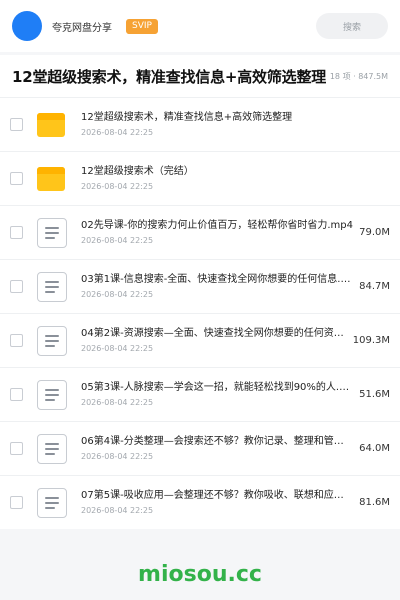 The image size is (400, 600). What do you see at coordinates (217, 279) in the screenshot?
I see `file-name: 03第1课-信息搜索-全面、快速查找全网你想要的任何信息.mp4` at bounding box center [217, 279].